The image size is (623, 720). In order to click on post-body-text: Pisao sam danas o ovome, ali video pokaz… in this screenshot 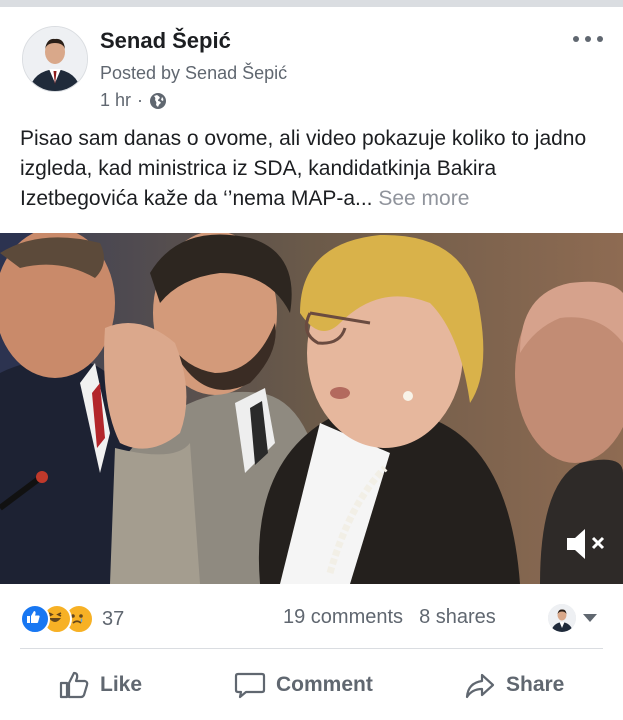, I will do `click(303, 168)`.